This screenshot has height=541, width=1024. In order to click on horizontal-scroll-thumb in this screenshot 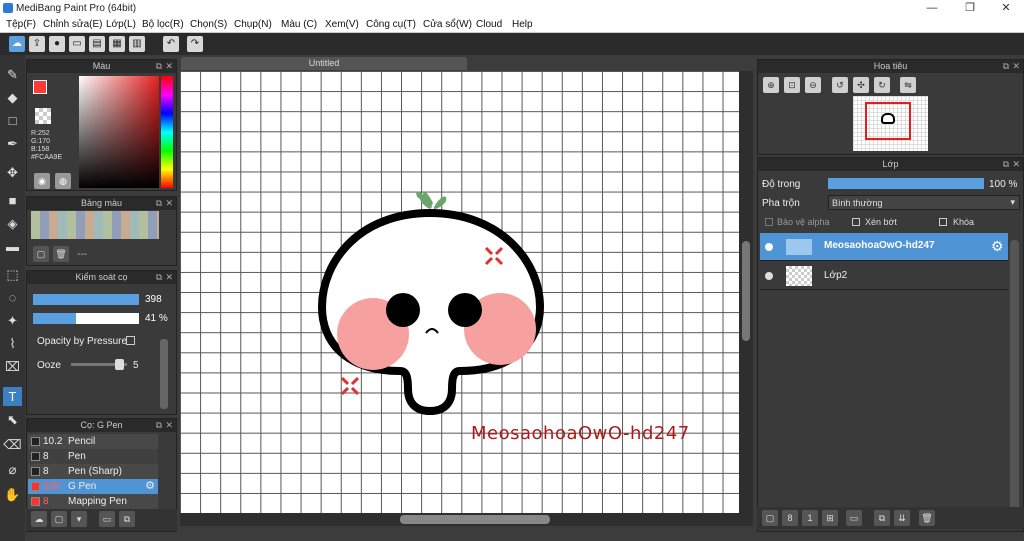, I will do `click(475, 519)`.